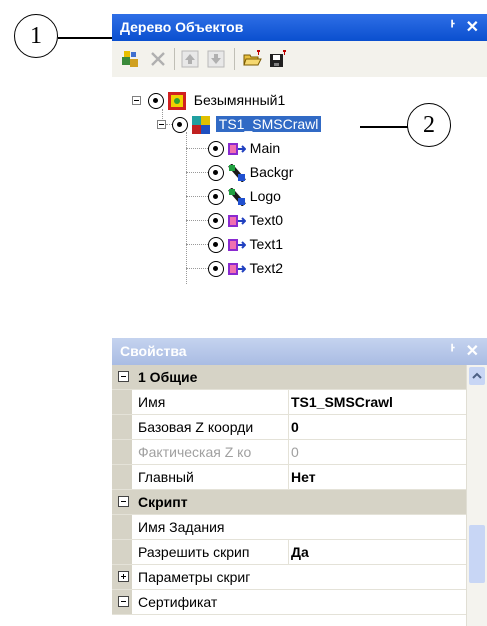 This screenshot has height=626, width=487. Describe the element at coordinates (130, 59) in the screenshot. I see `add-object-icon` at that location.